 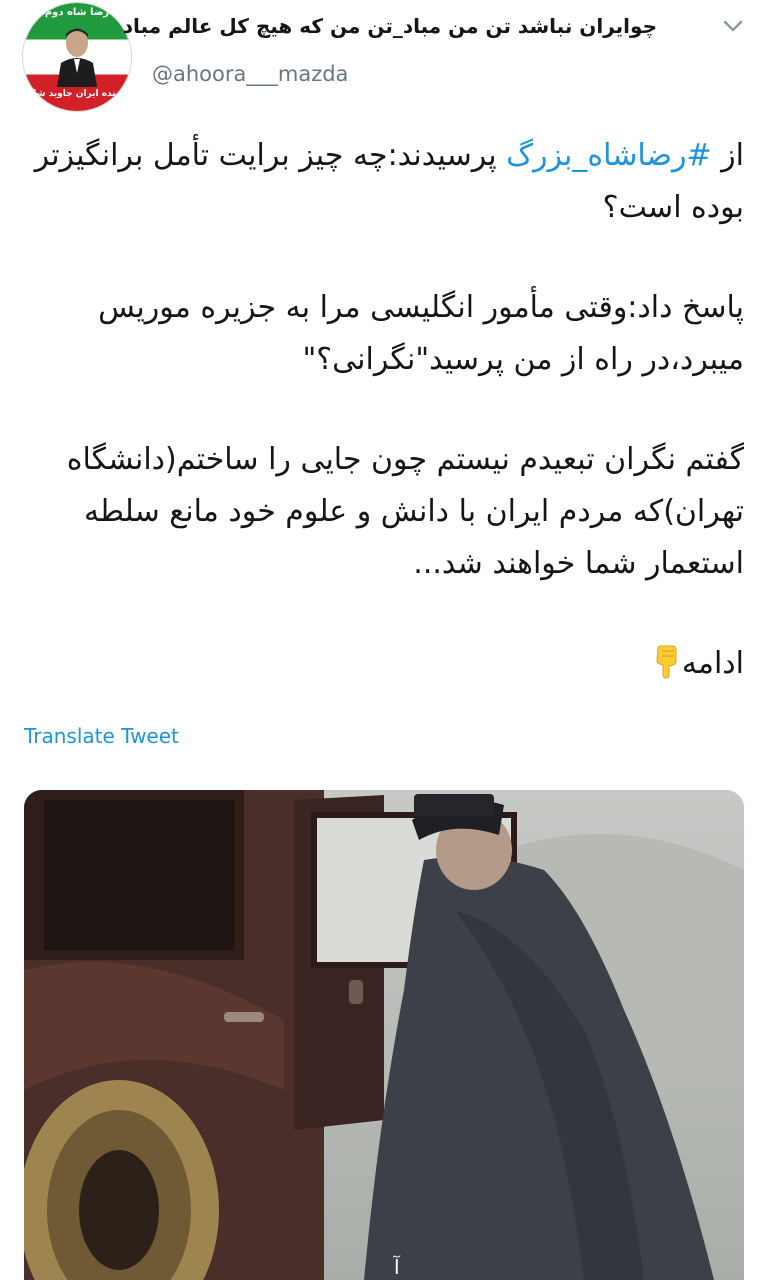 I want to click on avatar-portrait-image, so click(x=77, y=57).